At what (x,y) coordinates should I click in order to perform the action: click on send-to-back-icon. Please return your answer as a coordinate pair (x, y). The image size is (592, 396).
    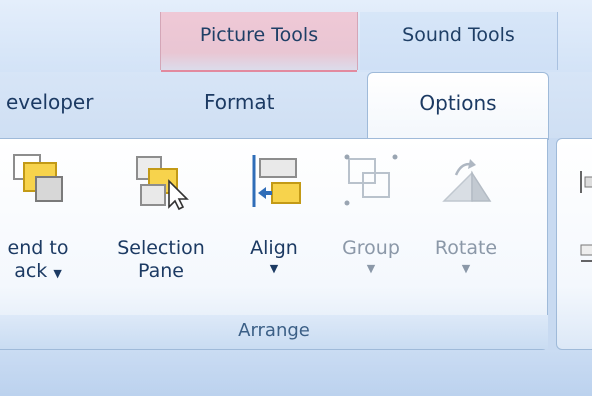
    Looking at the image, I should click on (38, 178).